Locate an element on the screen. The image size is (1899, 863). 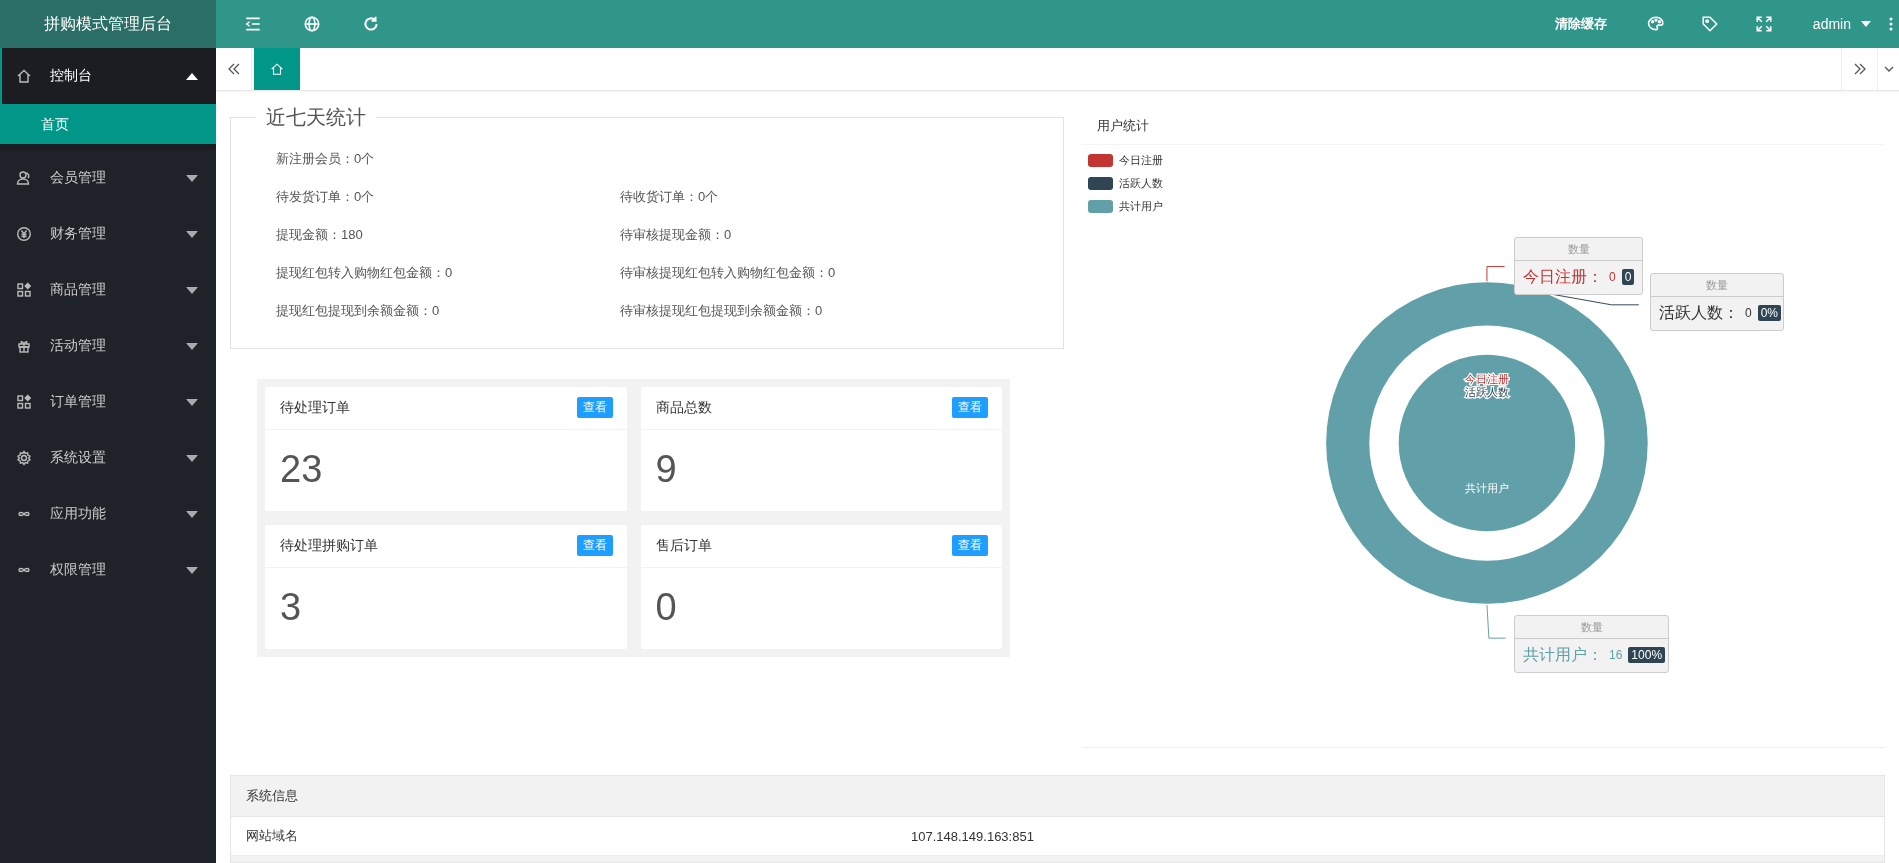
gift-icon is located at coordinates (24, 346).